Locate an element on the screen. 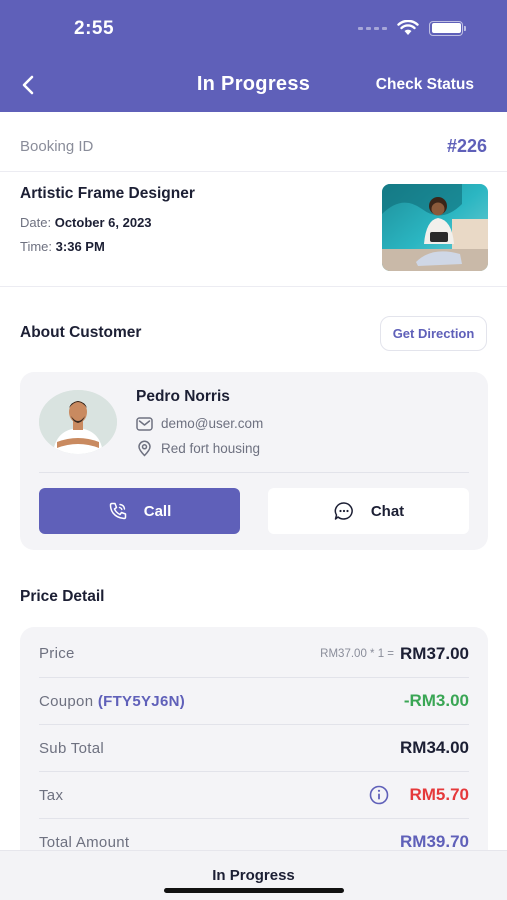 This screenshot has height=900, width=507. chat-button: Chat is located at coordinates (368, 511).